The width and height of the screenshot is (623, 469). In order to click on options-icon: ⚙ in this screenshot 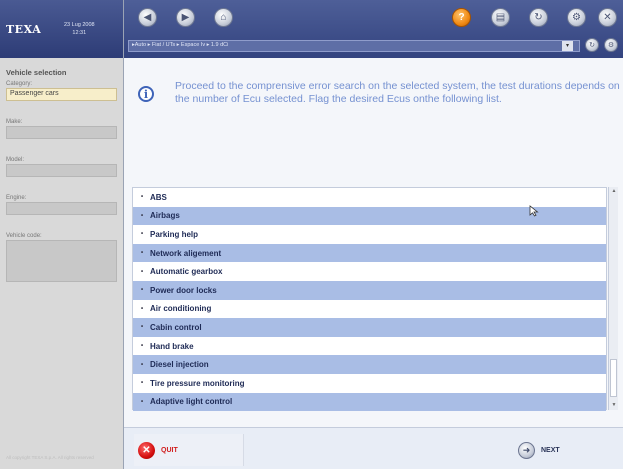, I will do `click(611, 45)`.